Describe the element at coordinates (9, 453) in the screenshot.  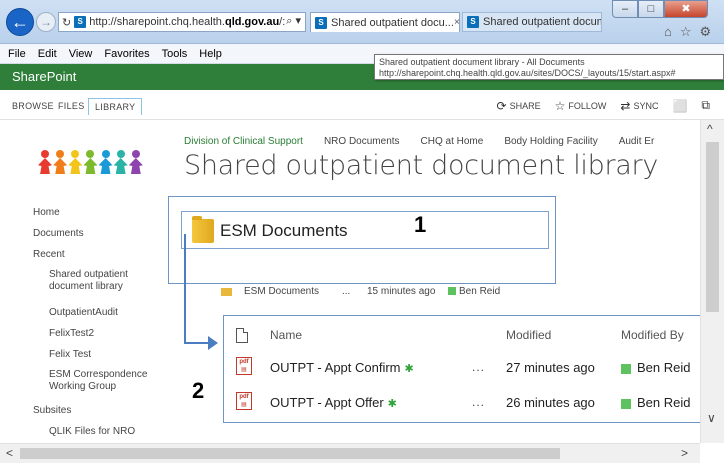
I see `scroll-left-icon: <` at that location.